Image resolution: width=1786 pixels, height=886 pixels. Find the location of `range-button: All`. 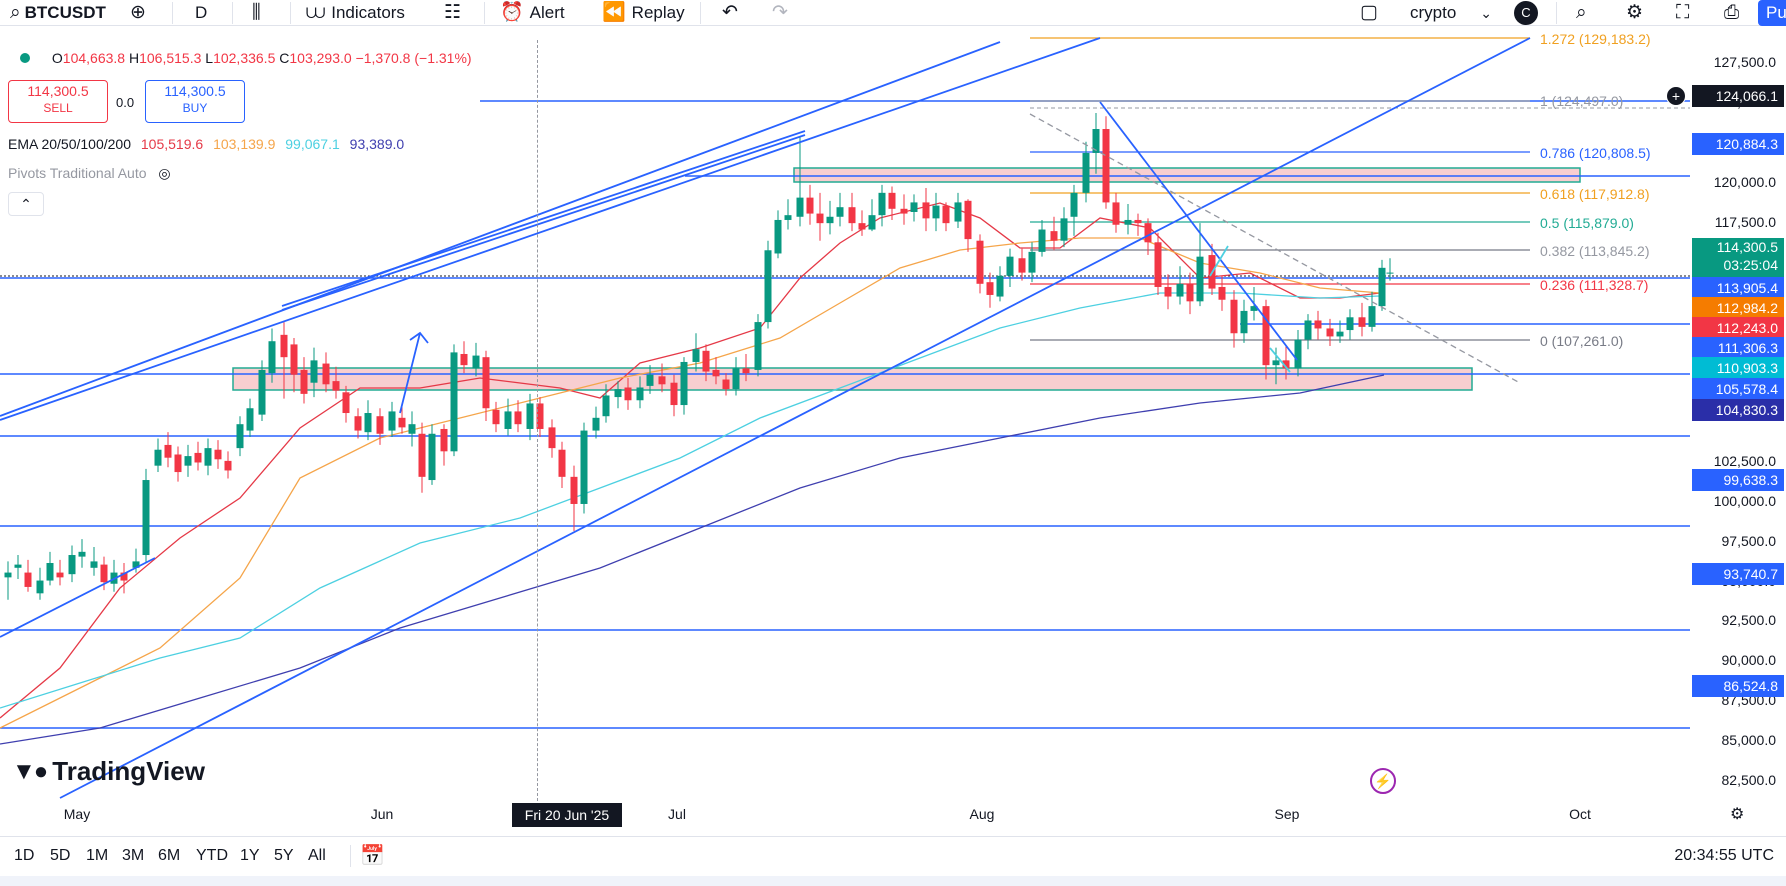

range-button: All is located at coordinates (317, 856).